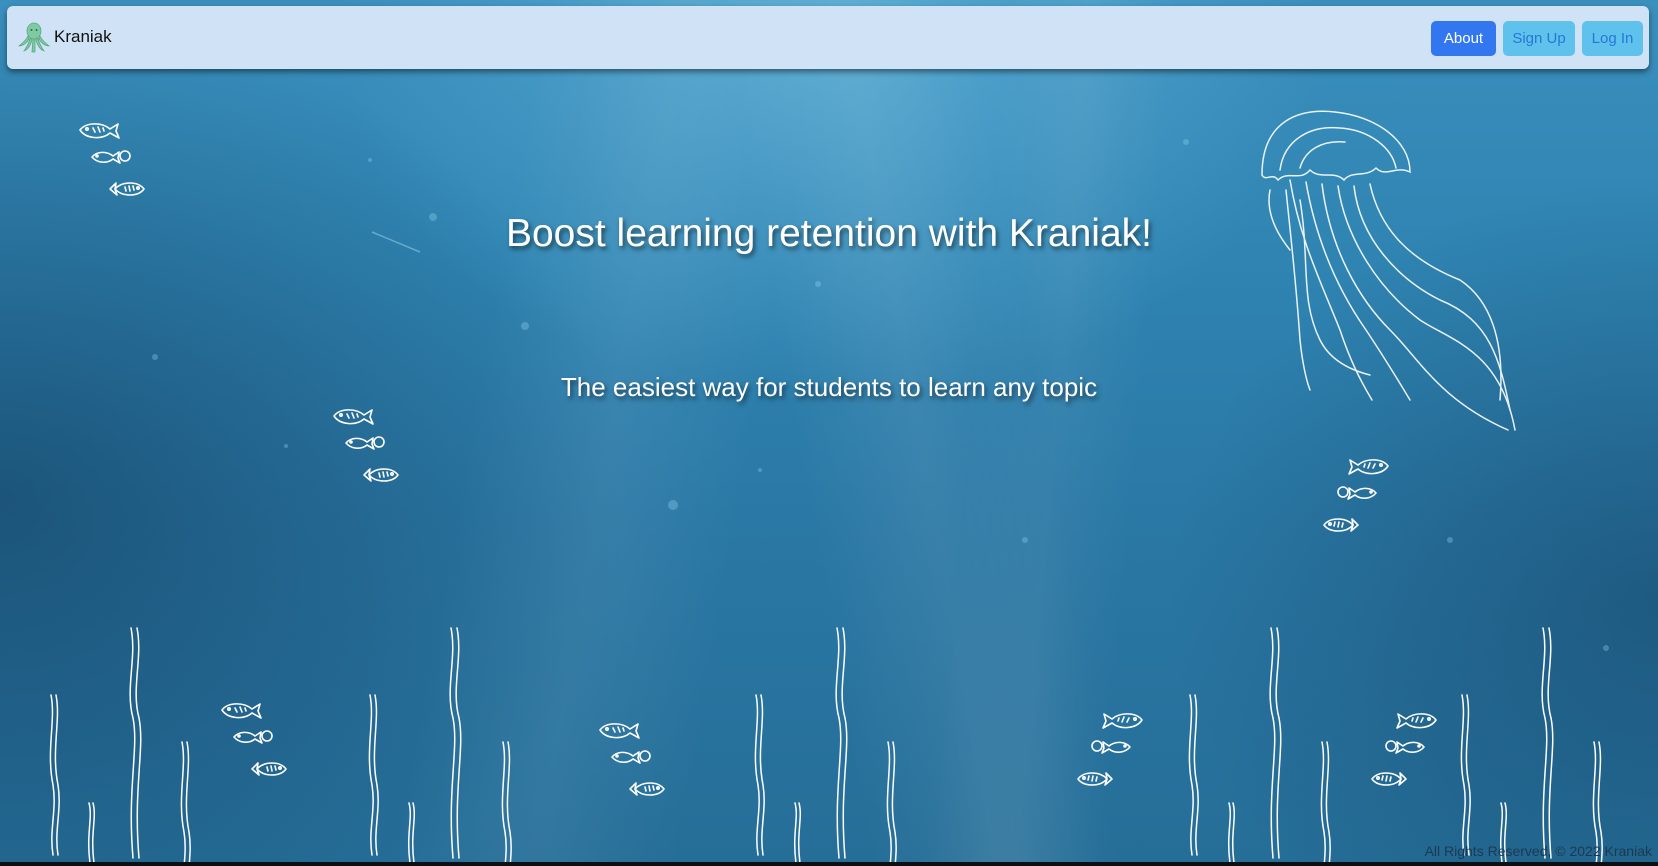  Describe the element at coordinates (1612, 38) in the screenshot. I see `log-in-button: Log In` at that location.